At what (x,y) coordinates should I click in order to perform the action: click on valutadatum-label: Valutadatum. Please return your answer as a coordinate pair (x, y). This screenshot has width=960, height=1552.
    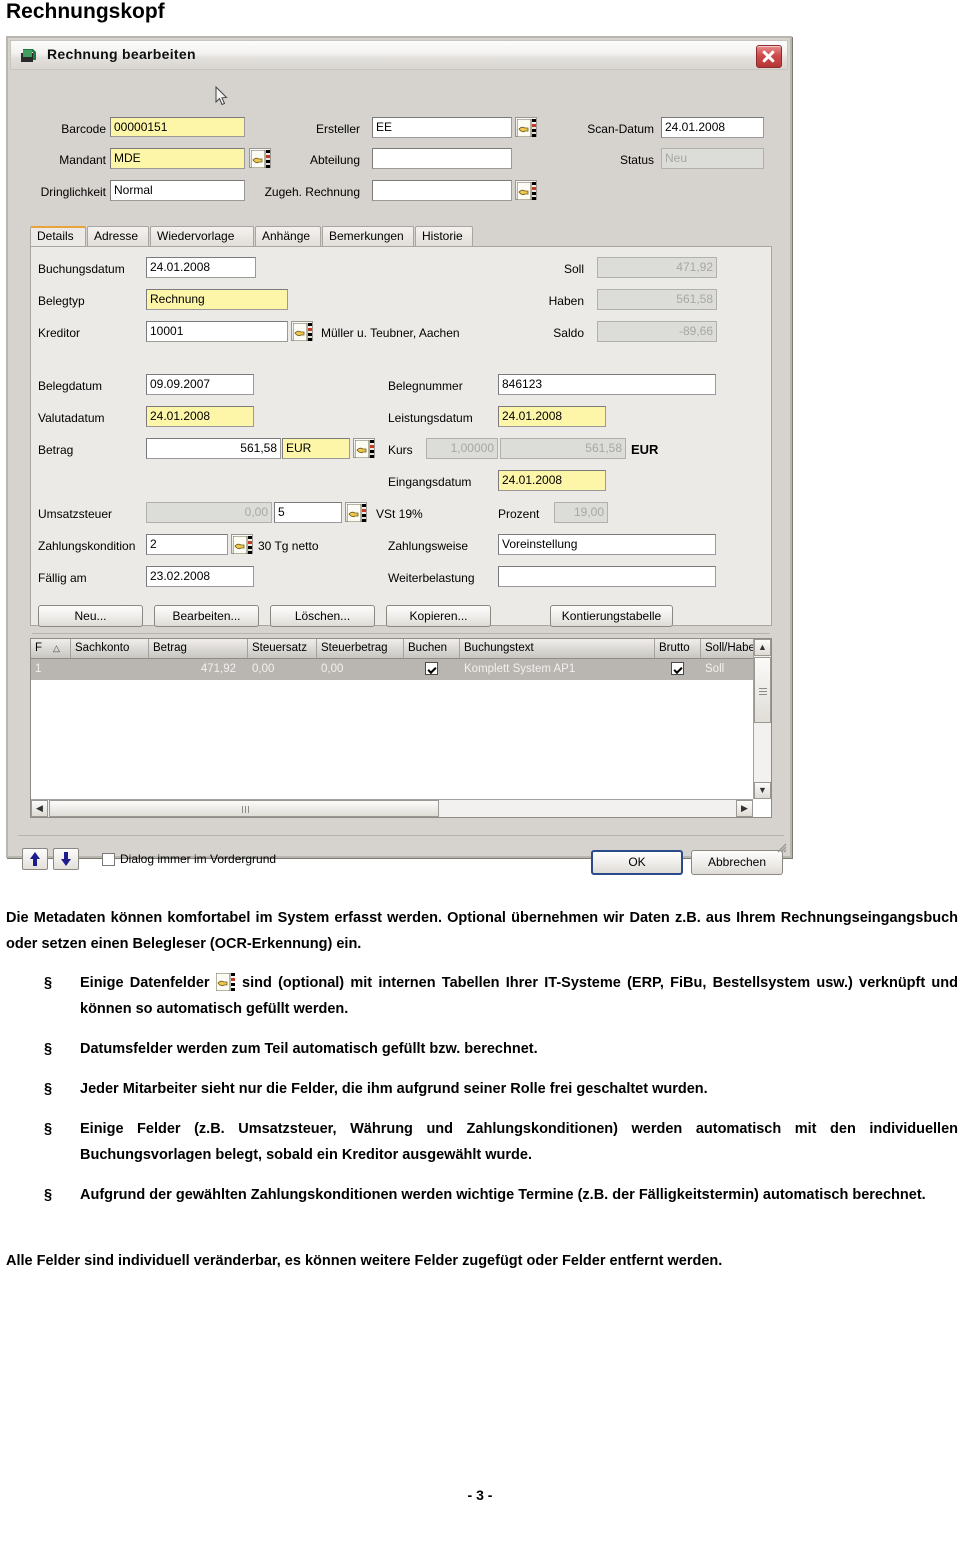
    Looking at the image, I should click on (71, 418).